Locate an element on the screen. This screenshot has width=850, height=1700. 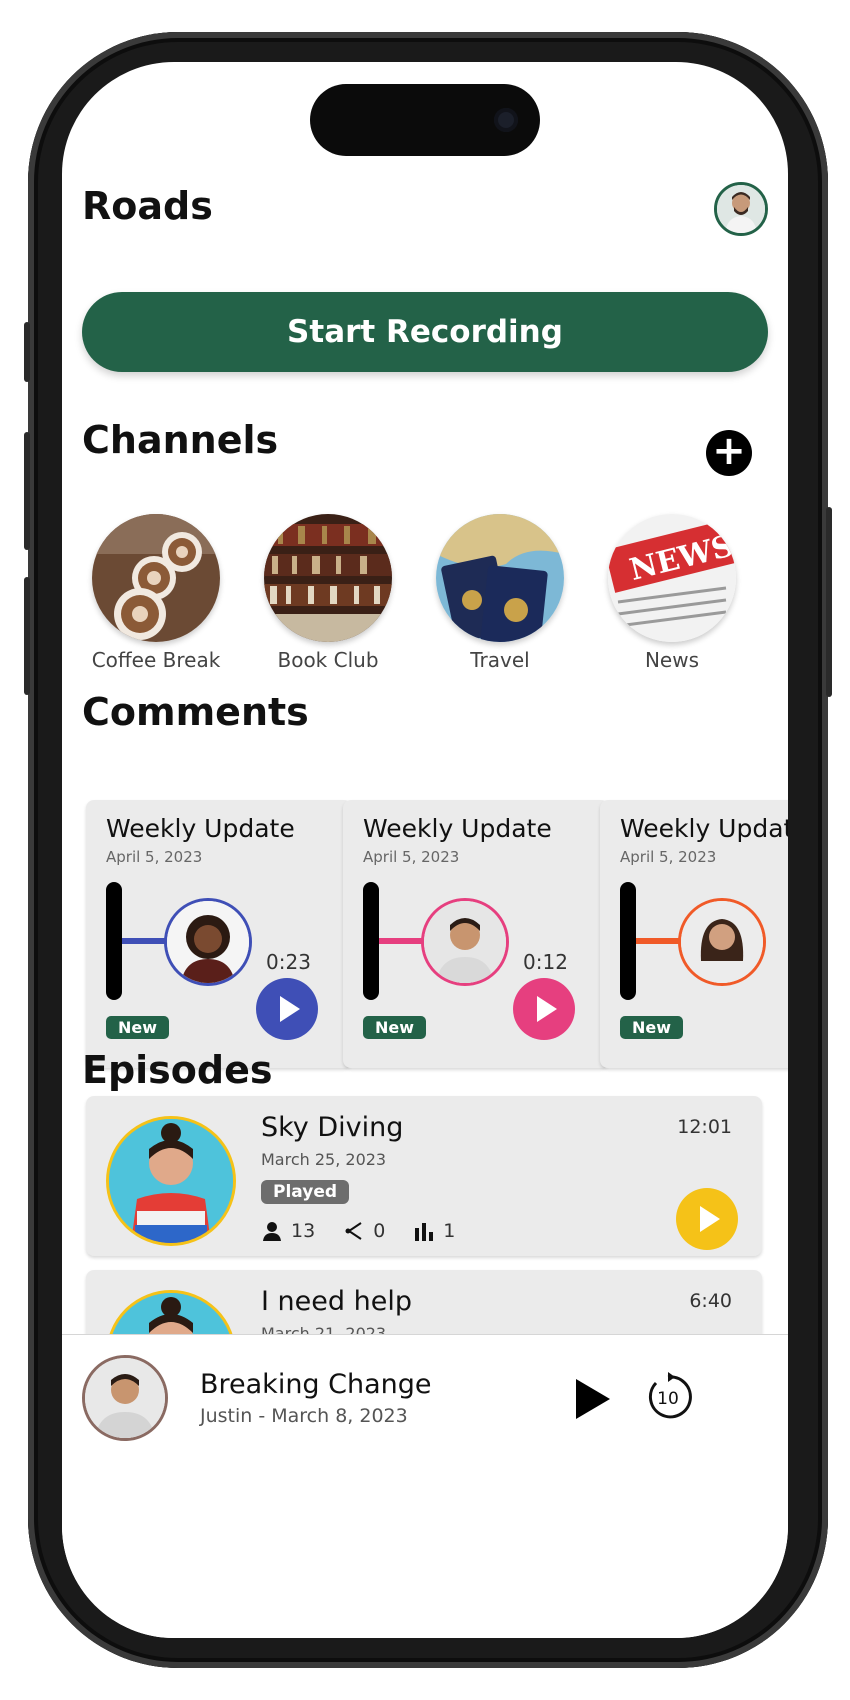
episode-date: March 25, 2023 is located at coordinates (324, 1159).